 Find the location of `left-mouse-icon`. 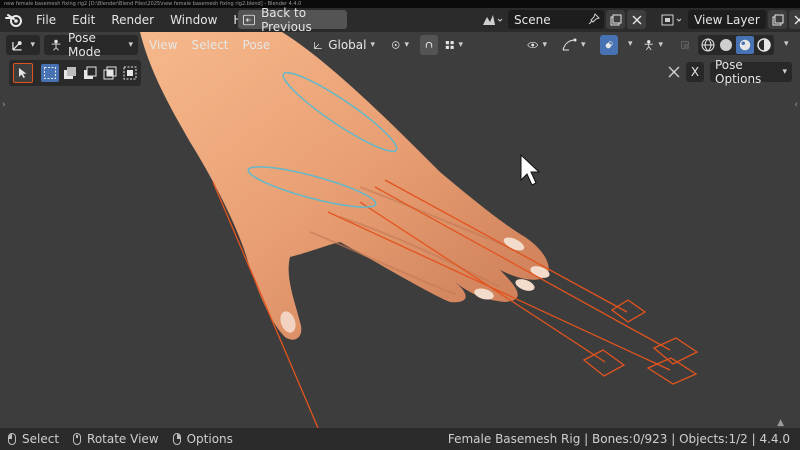

left-mouse-icon is located at coordinates (12, 439).